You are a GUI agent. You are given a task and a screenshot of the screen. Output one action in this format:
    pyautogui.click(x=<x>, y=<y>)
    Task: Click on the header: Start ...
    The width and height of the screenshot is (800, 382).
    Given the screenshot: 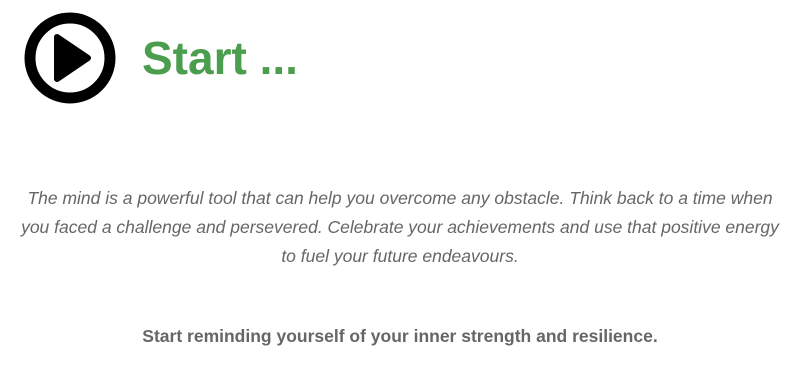 What is the action you would take?
    pyautogui.click(x=161, y=58)
    